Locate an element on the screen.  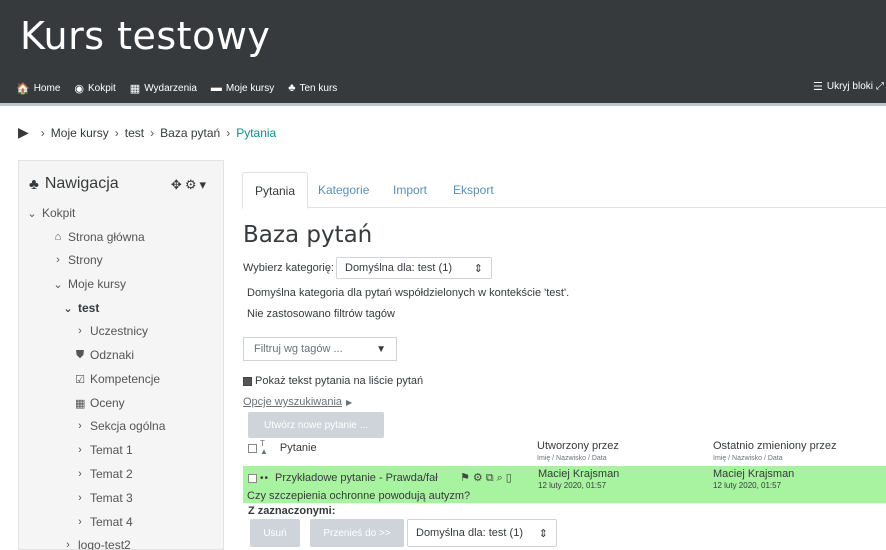
tab-import: Import is located at coordinates (410, 190).